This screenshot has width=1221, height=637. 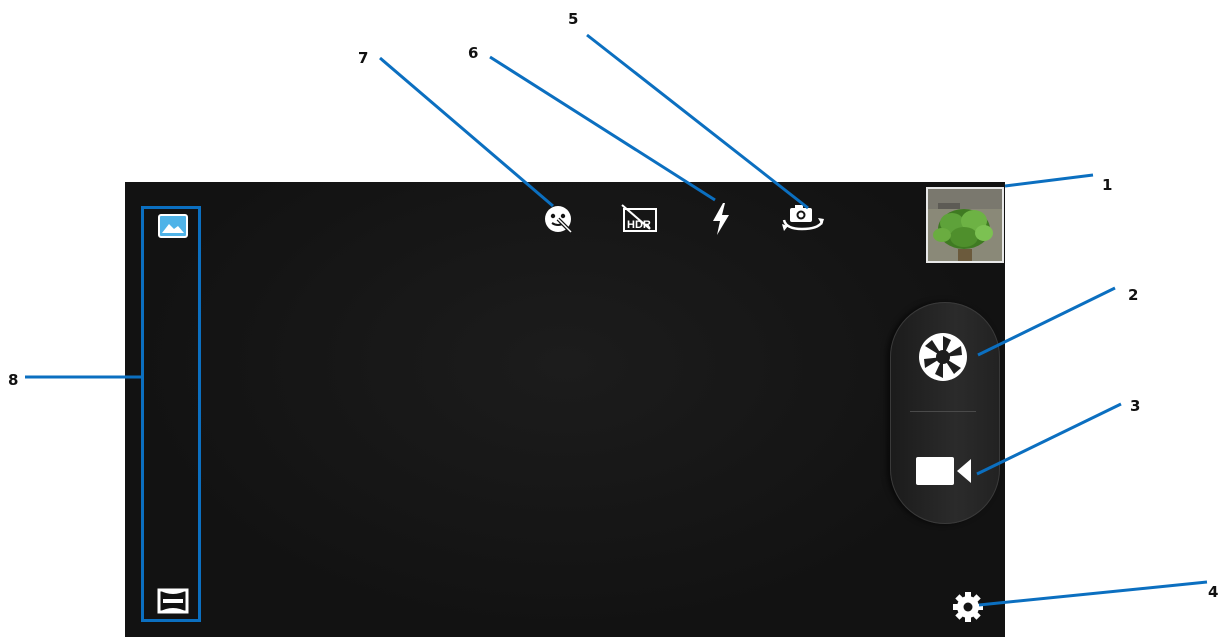 I want to click on callout-7: 7, so click(x=363, y=58).